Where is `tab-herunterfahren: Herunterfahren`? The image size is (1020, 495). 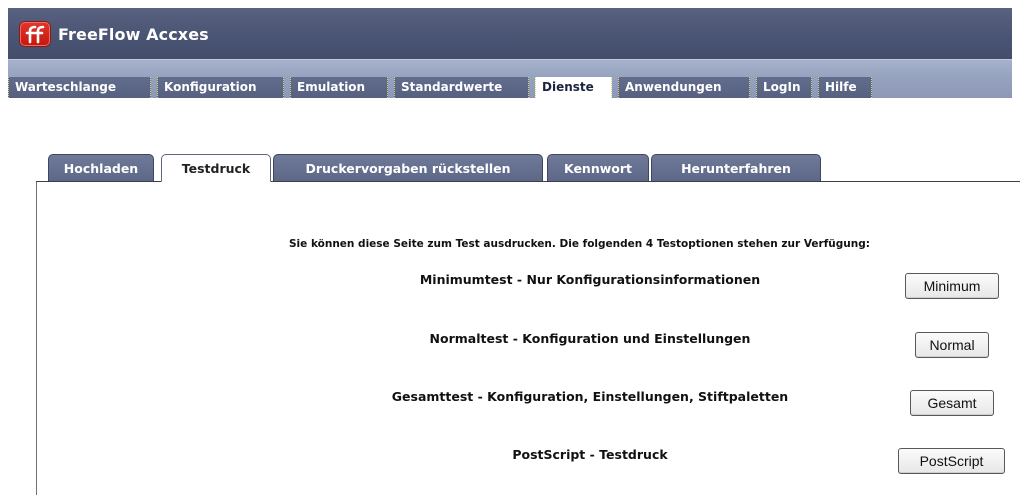 tab-herunterfahren: Herunterfahren is located at coordinates (736, 167).